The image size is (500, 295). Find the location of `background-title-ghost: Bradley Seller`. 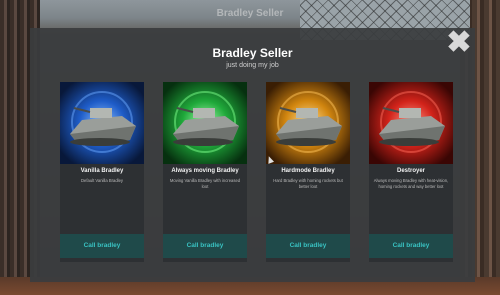

background-title-ghost: Bradley Seller is located at coordinates (250, 13).